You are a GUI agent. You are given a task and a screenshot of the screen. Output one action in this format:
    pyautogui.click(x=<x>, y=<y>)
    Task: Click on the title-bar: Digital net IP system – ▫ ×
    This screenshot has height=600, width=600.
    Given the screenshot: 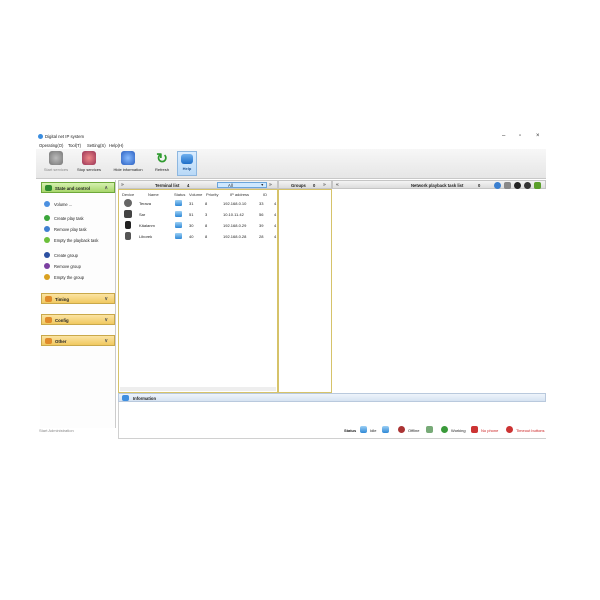 What is the action you would take?
    pyautogui.click(x=291, y=136)
    